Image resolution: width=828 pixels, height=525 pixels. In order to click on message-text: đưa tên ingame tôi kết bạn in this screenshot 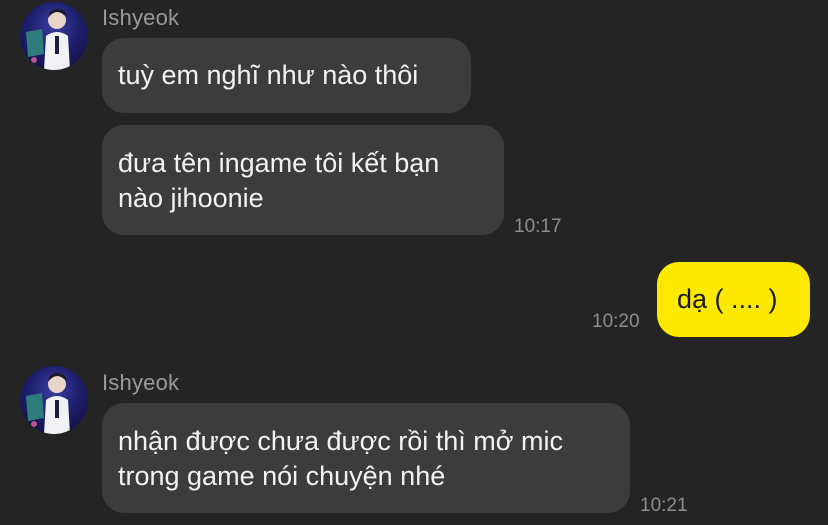, I will do `click(279, 163)`.